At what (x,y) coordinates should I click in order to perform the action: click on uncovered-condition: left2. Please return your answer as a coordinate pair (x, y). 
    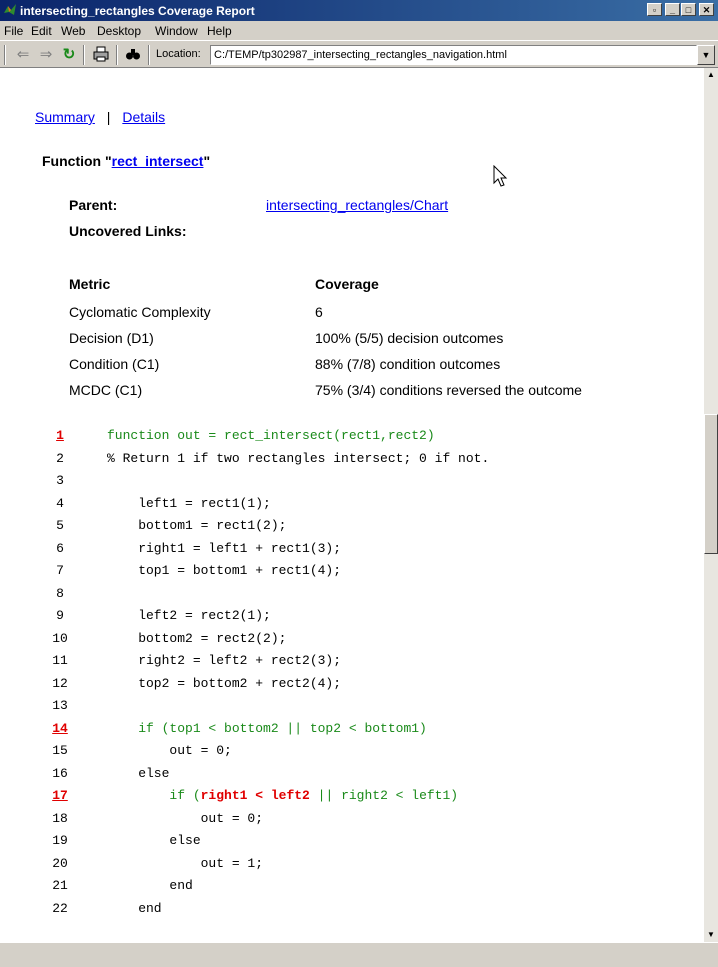
    Looking at the image, I should click on (290, 795).